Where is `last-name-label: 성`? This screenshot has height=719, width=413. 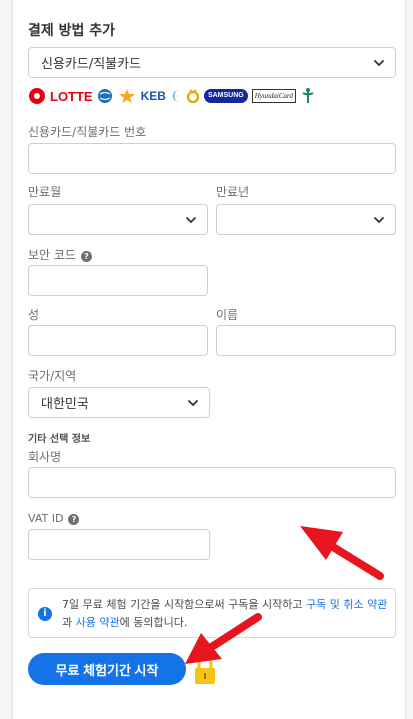 last-name-label: 성 is located at coordinates (34, 315).